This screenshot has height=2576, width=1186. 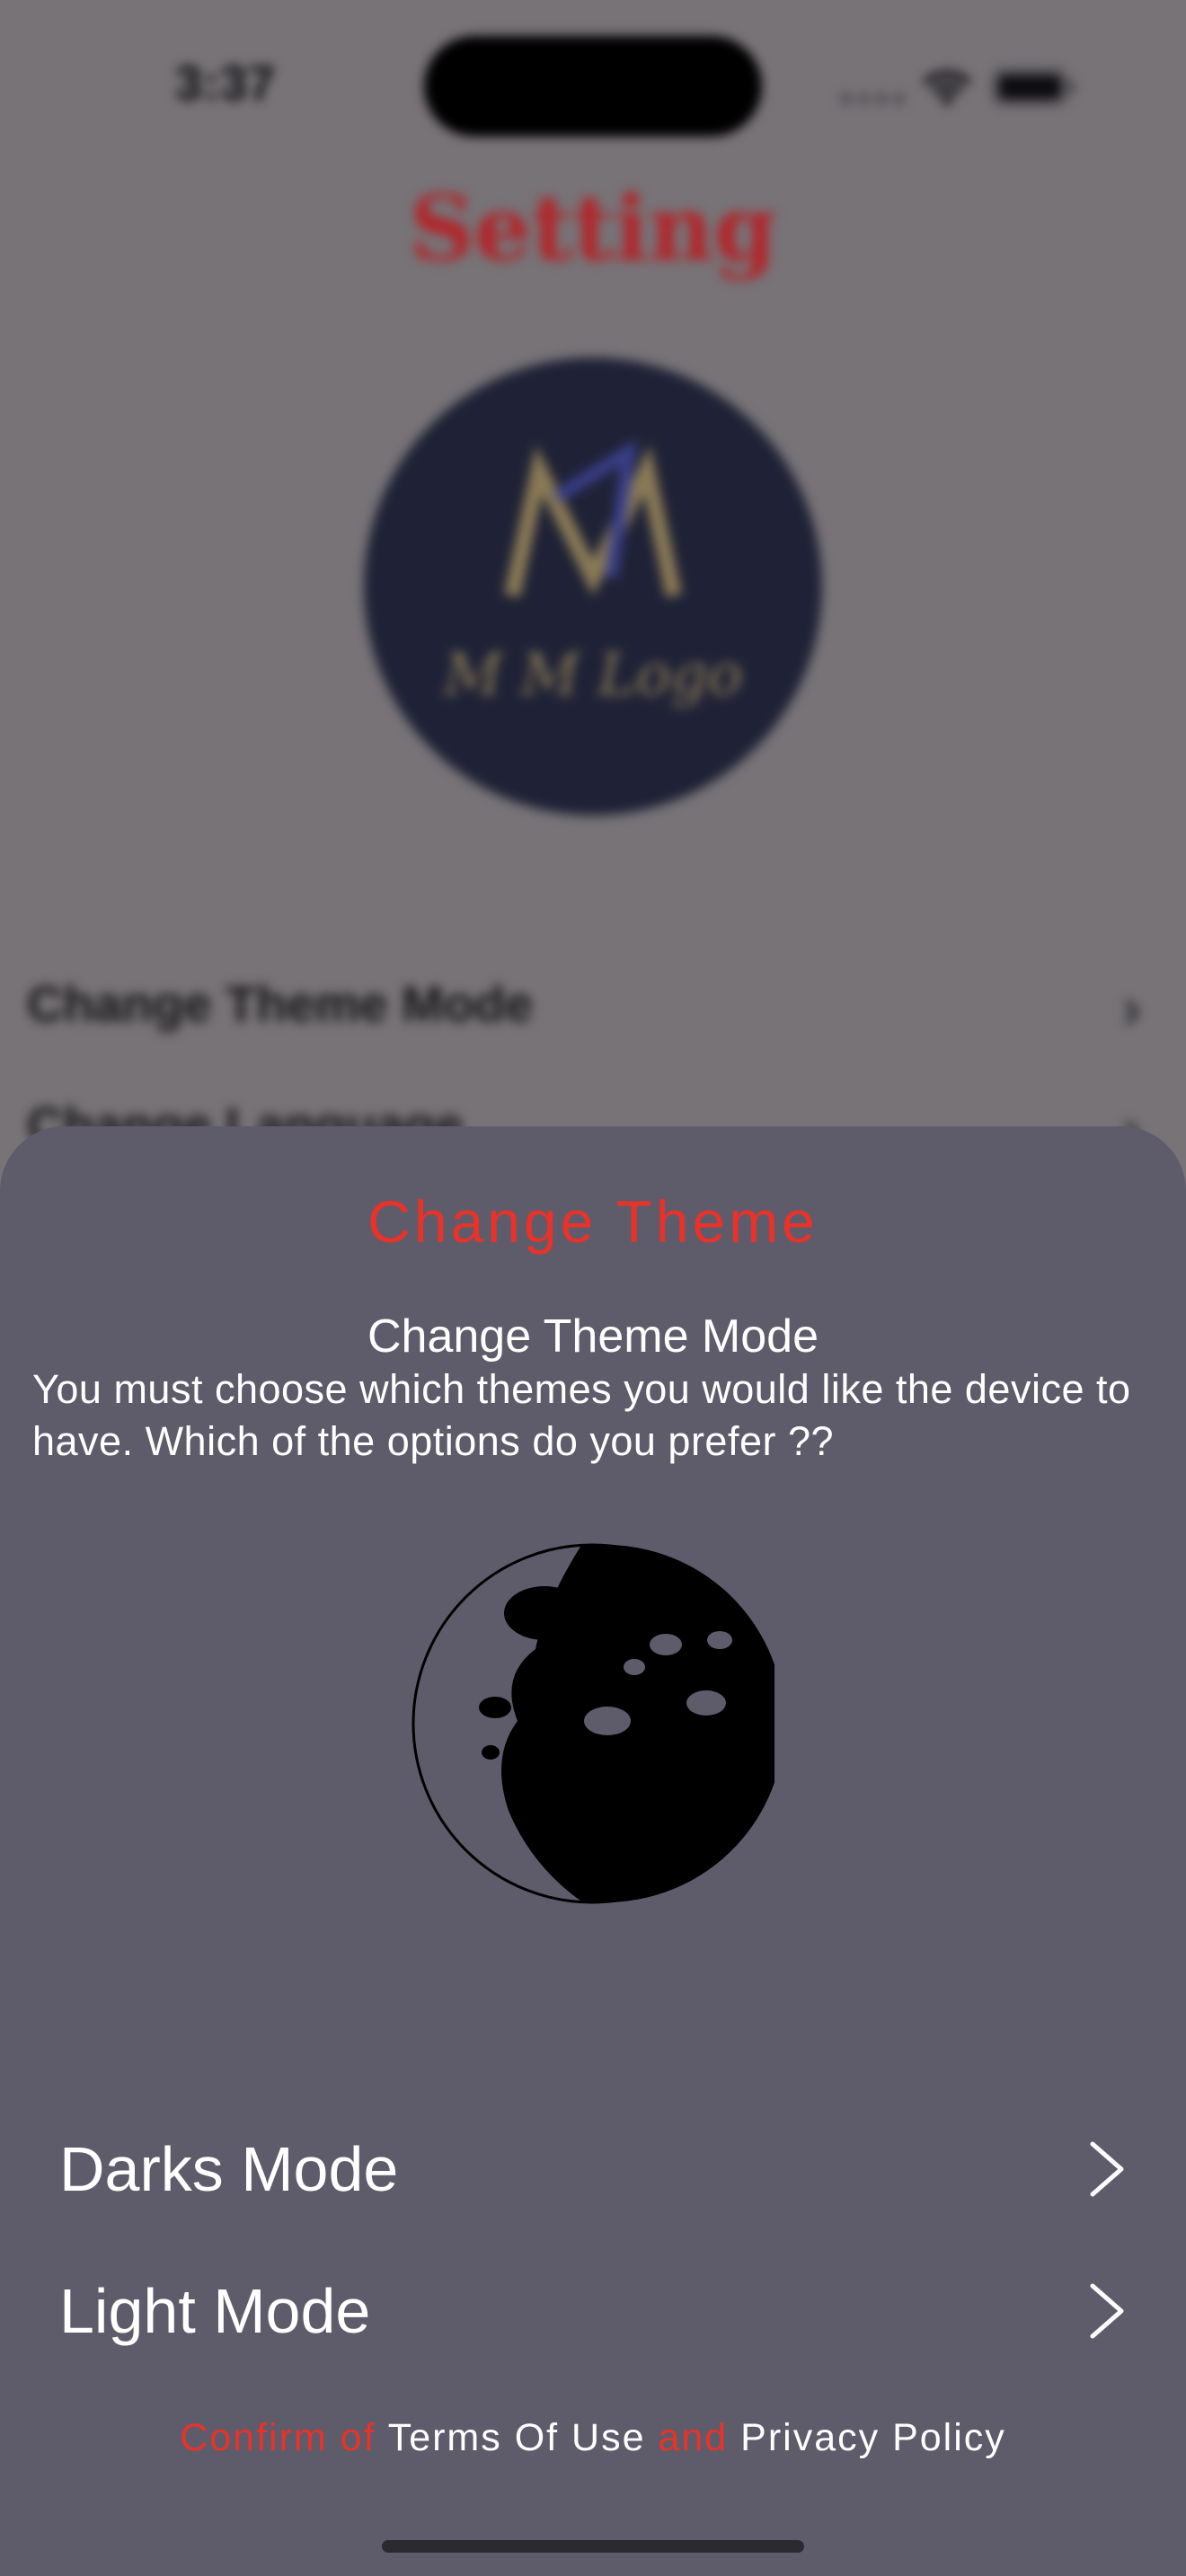 What do you see at coordinates (593, 2169) in the screenshot?
I see `dark-mode-option: Darks Mode` at bounding box center [593, 2169].